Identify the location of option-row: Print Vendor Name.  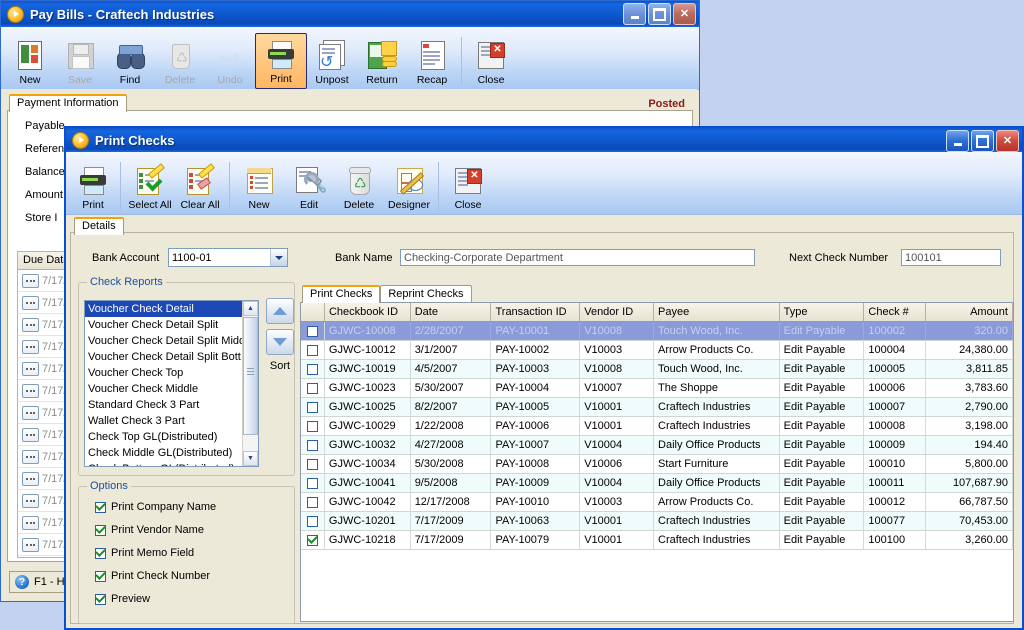
(155, 530).